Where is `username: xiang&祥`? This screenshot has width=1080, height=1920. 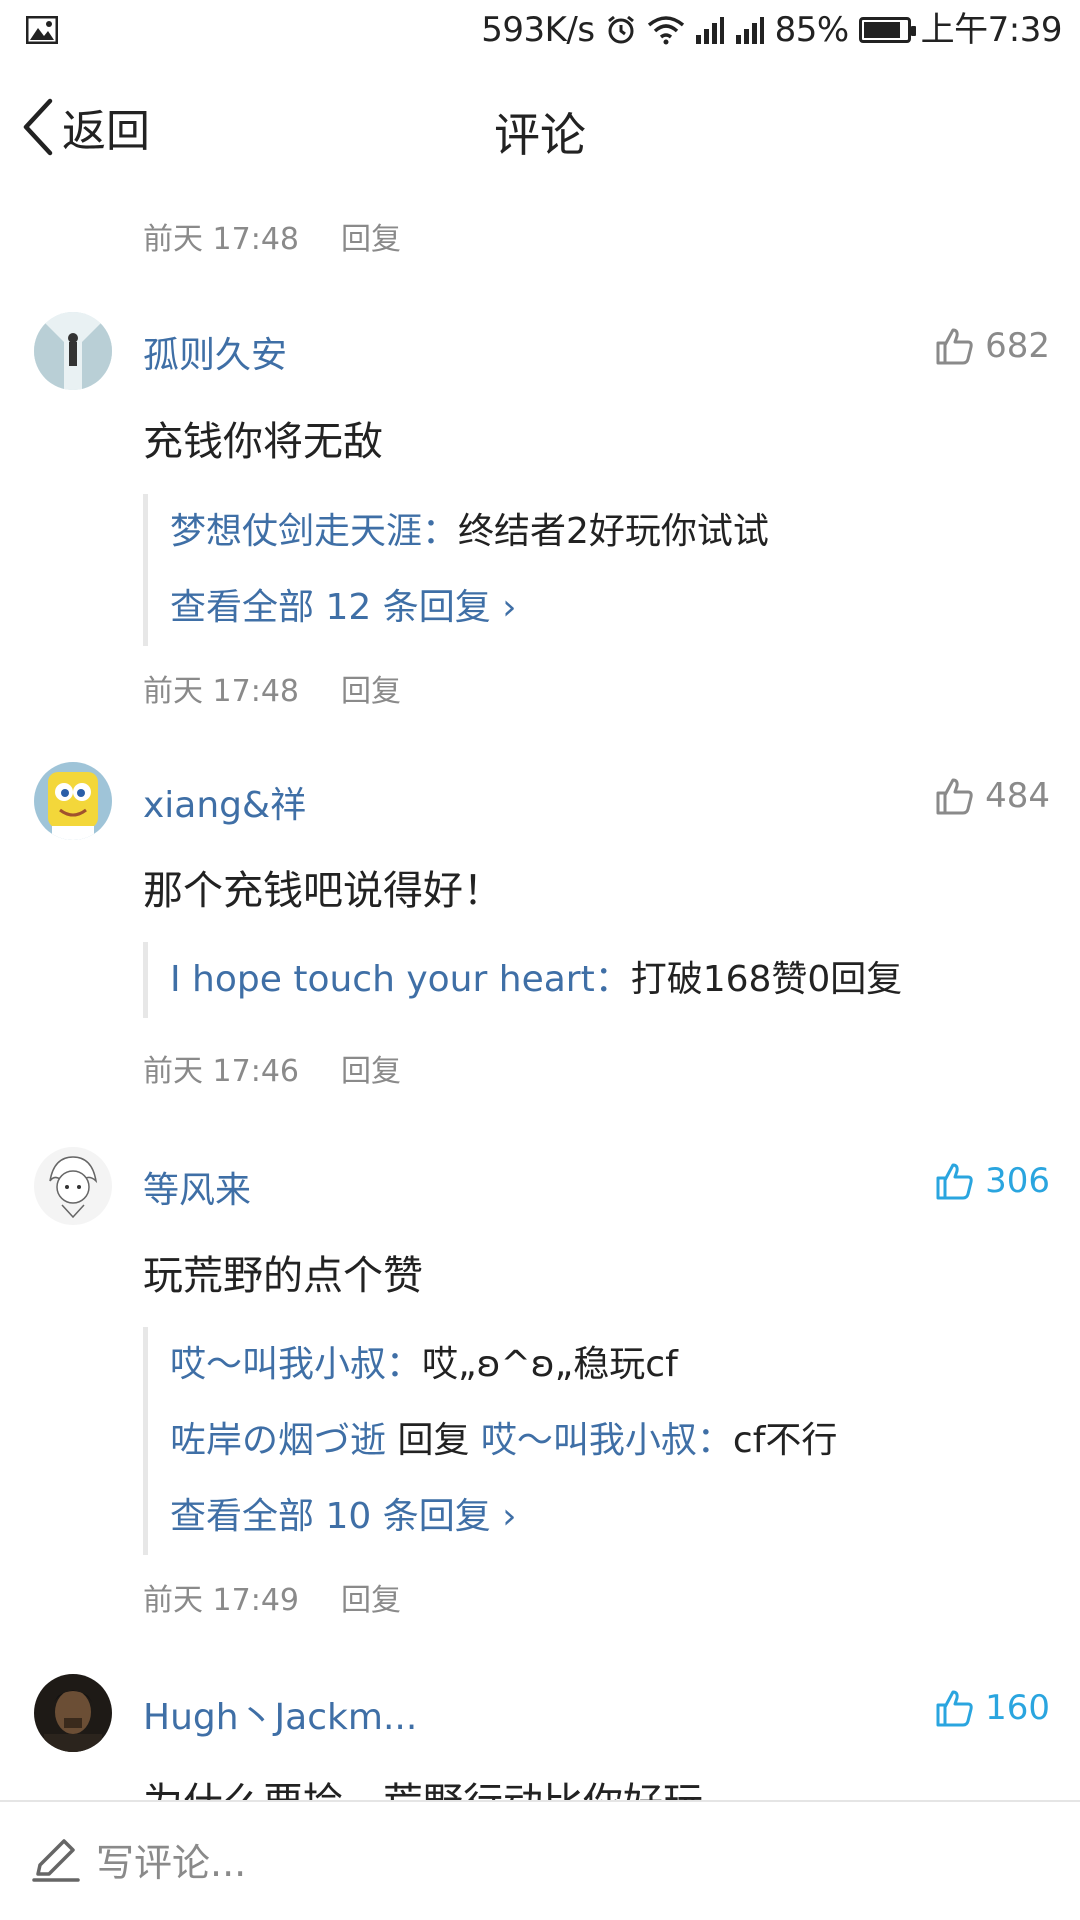
username: xiang&祥 is located at coordinates (224, 802).